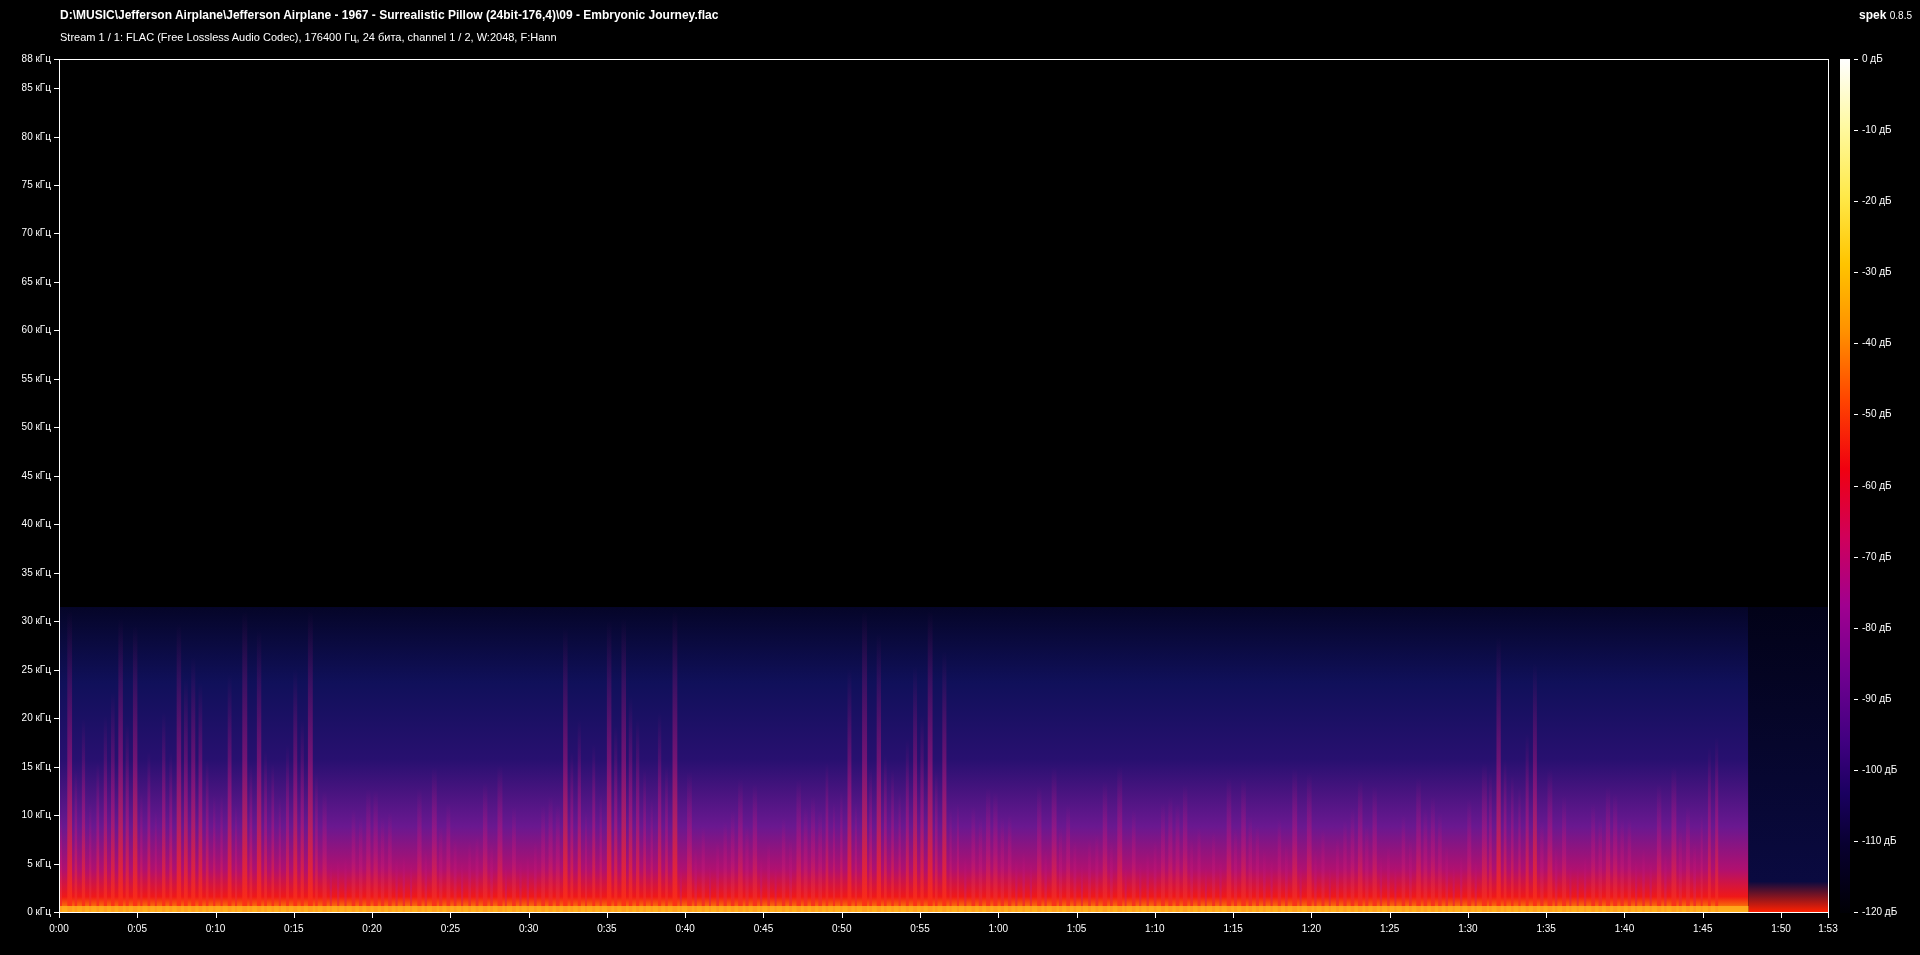 The image size is (1920, 955). Describe the element at coordinates (1877, 272) in the screenshot. I see `level-label: -30 дБ` at that location.